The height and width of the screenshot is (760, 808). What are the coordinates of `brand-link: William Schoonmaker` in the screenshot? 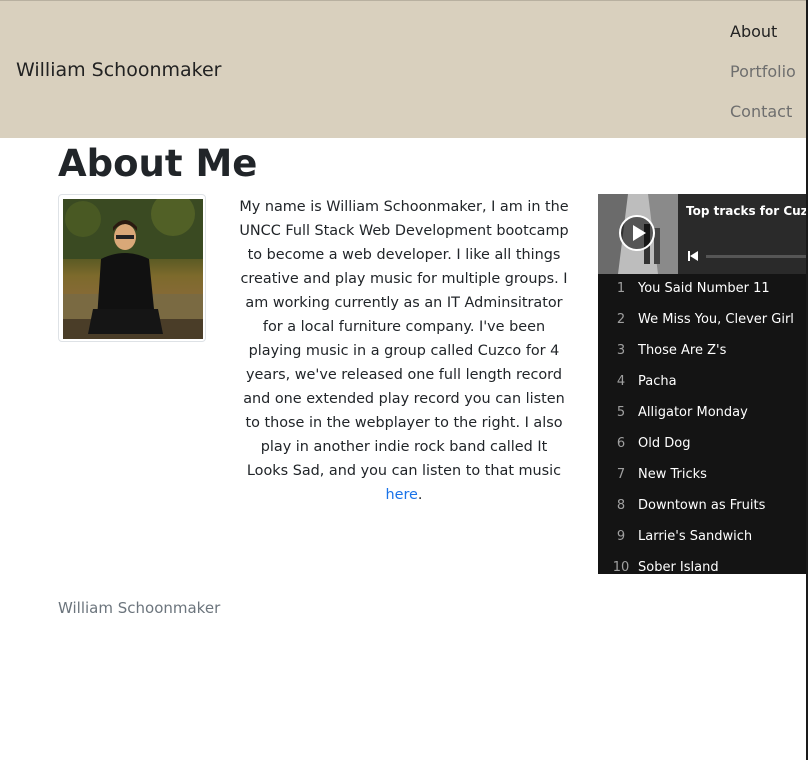 It's located at (119, 70).